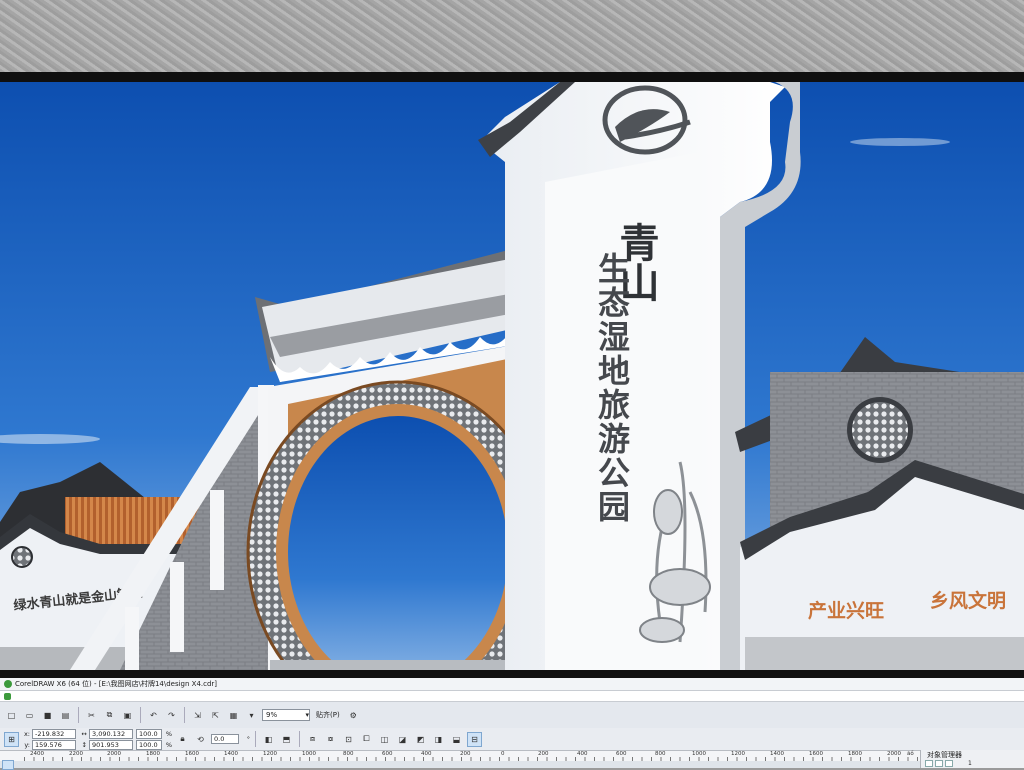 The height and width of the screenshot is (770, 1024). I want to click on width-input: 3,090.132 mm, so click(111, 737).